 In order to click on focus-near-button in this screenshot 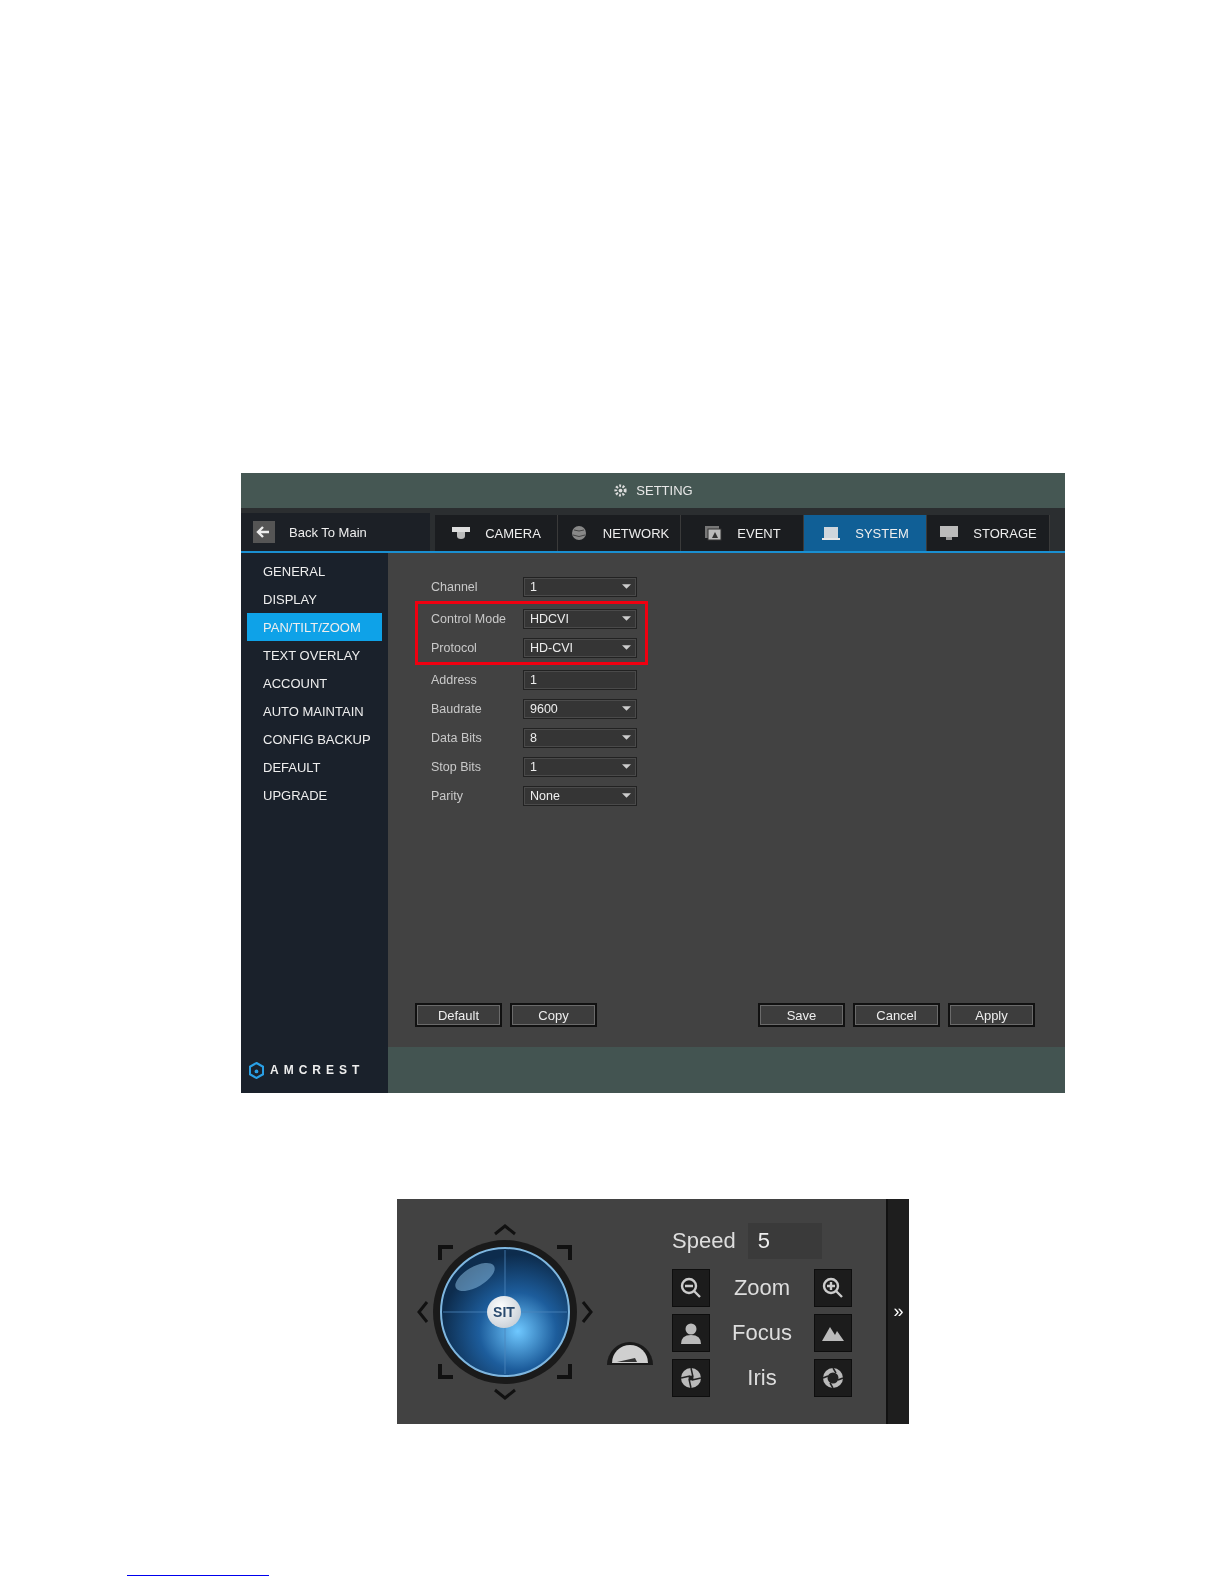, I will do `click(691, 1332)`.